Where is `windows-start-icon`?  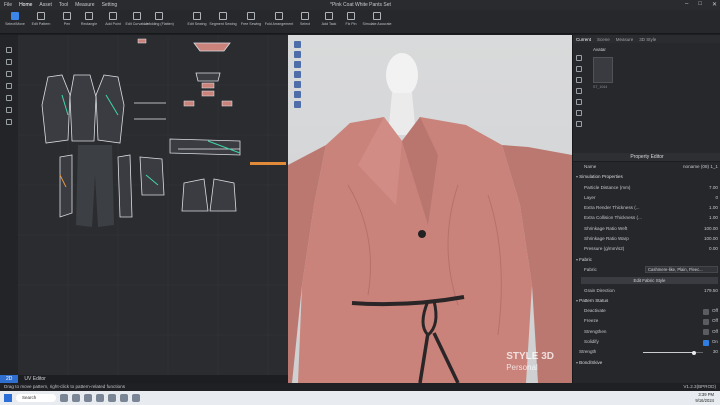 windows-start-icon is located at coordinates (8, 398).